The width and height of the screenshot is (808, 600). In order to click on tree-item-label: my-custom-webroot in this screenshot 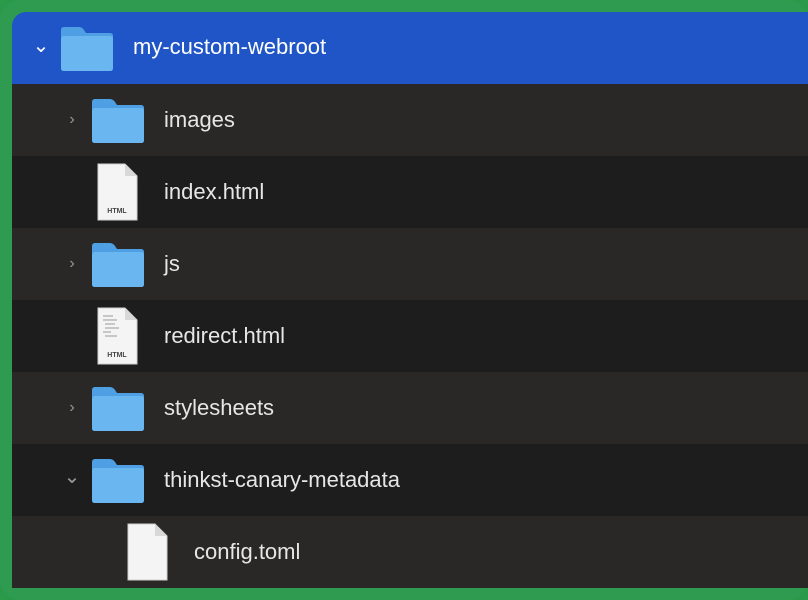, I will do `click(230, 46)`.